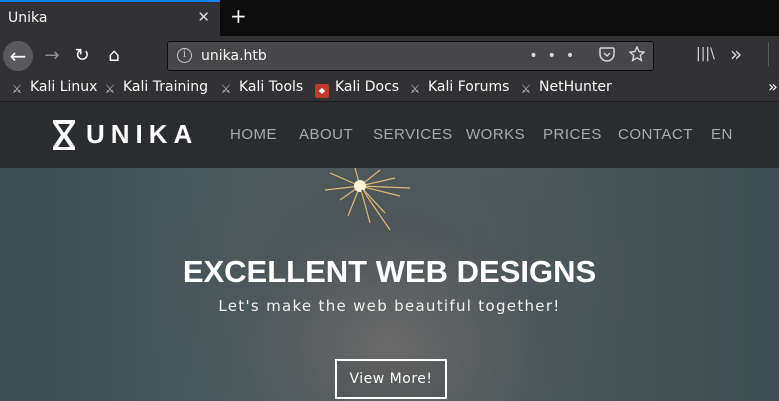 The height and width of the screenshot is (401, 779). I want to click on tab-title: Unika, so click(28, 18).